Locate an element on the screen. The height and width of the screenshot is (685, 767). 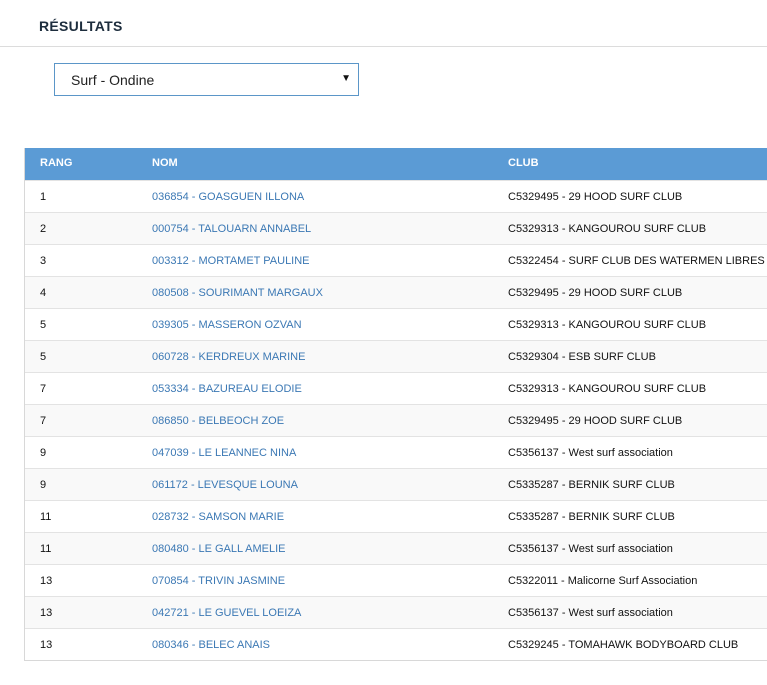
athlete-link: 080480 - LE GALL AMELIE is located at coordinates (219, 549).